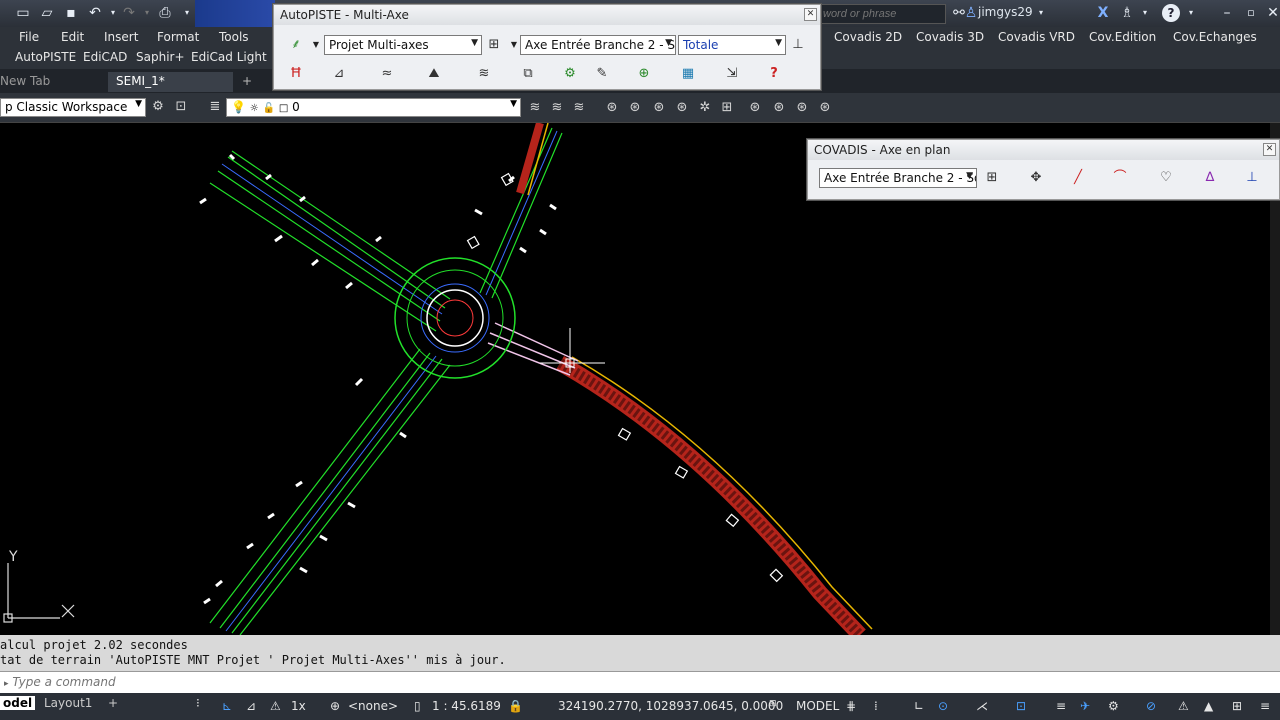 The height and width of the screenshot is (720, 1280). I want to click on workspace-select: p Classic Workspace ▼, so click(73, 107).